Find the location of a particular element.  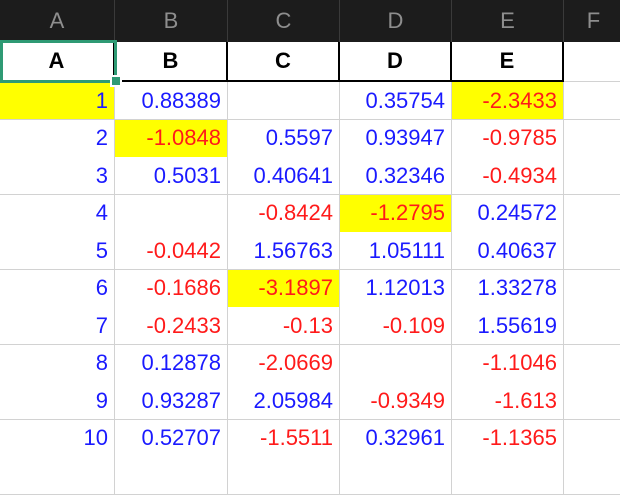

table-cell: 0.35754 is located at coordinates (396, 101).